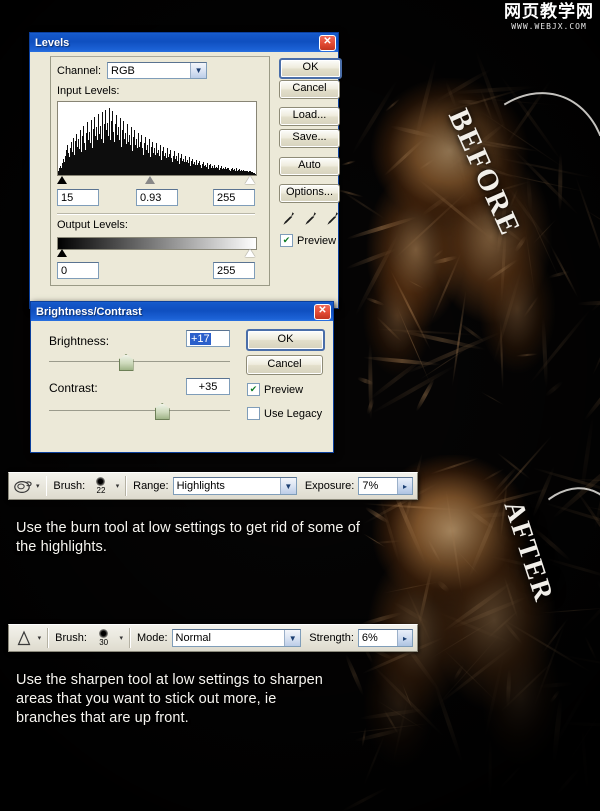 The width and height of the screenshot is (600, 811). Describe the element at coordinates (309, 166) in the screenshot. I see `auto-button: Auto` at that location.